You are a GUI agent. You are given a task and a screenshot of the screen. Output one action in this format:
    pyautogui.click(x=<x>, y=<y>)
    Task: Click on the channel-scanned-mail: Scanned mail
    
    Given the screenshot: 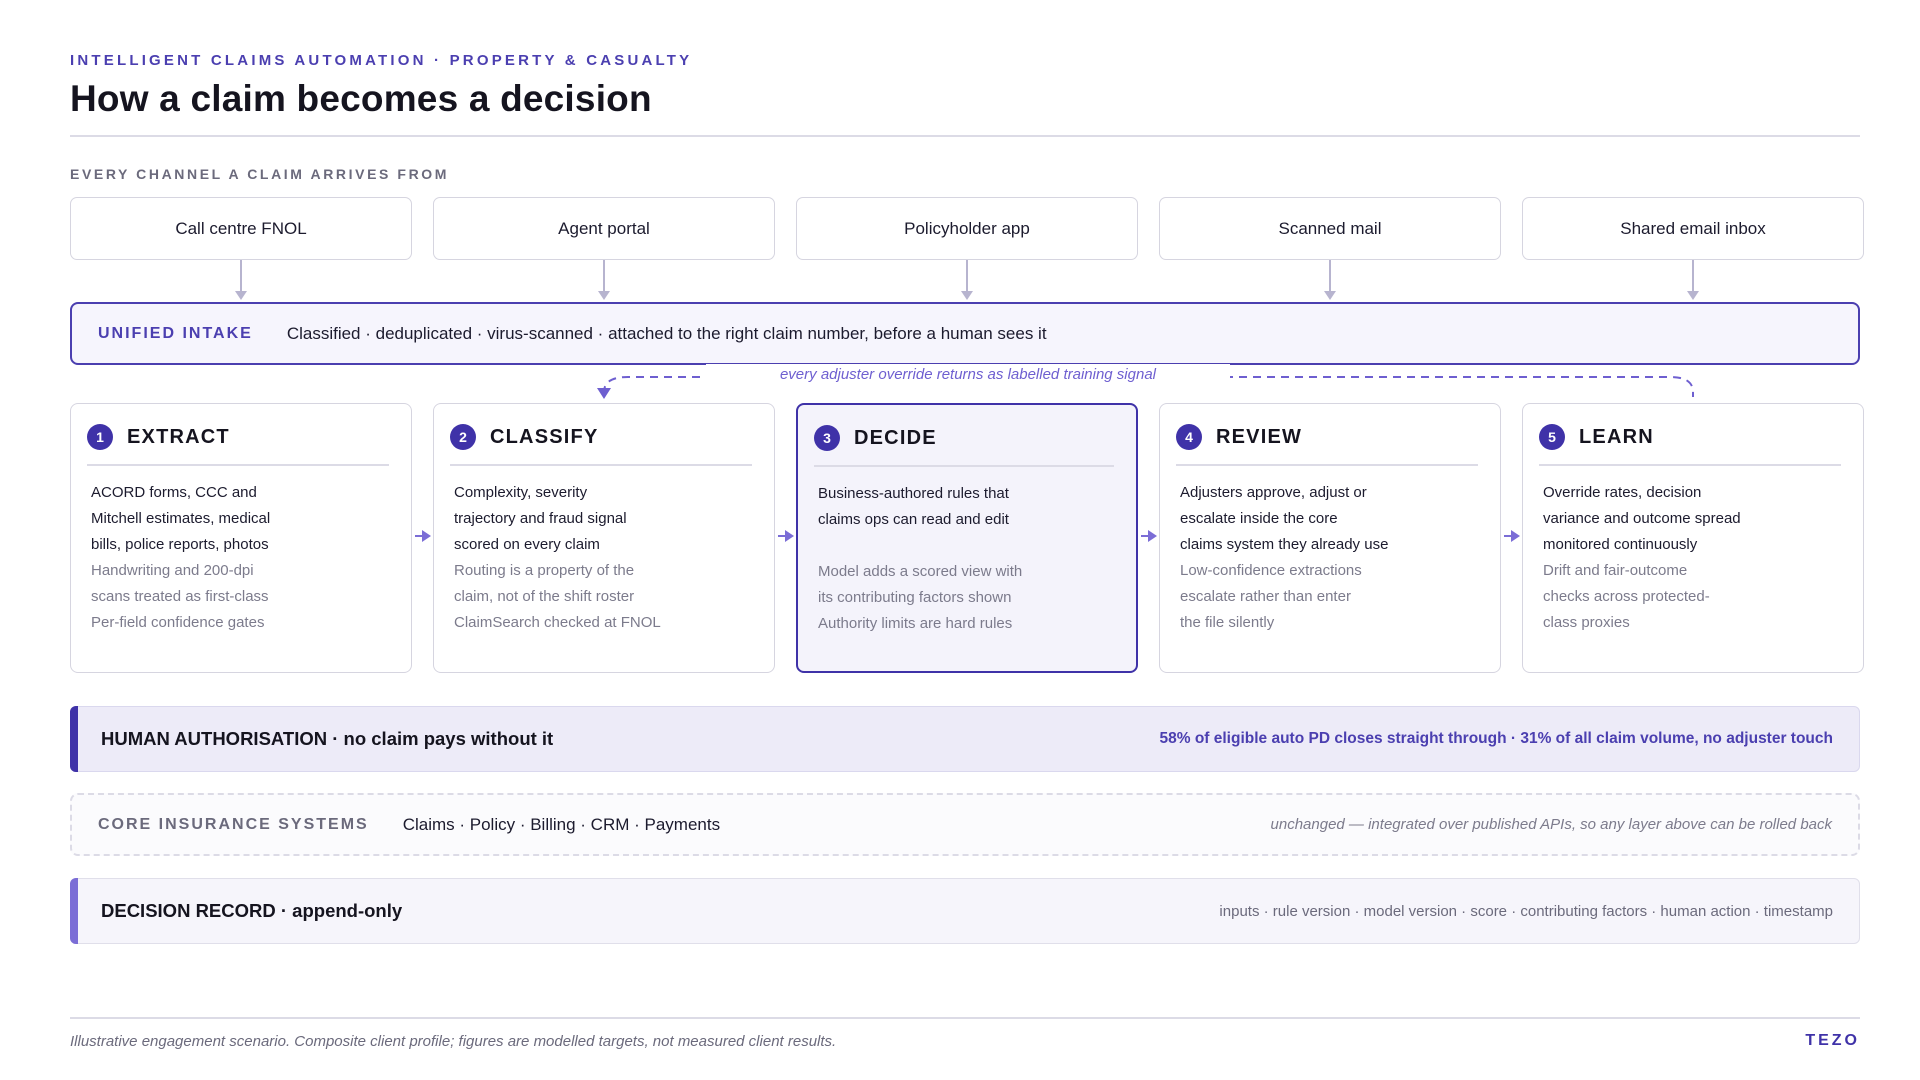 What is the action you would take?
    pyautogui.click(x=1330, y=228)
    